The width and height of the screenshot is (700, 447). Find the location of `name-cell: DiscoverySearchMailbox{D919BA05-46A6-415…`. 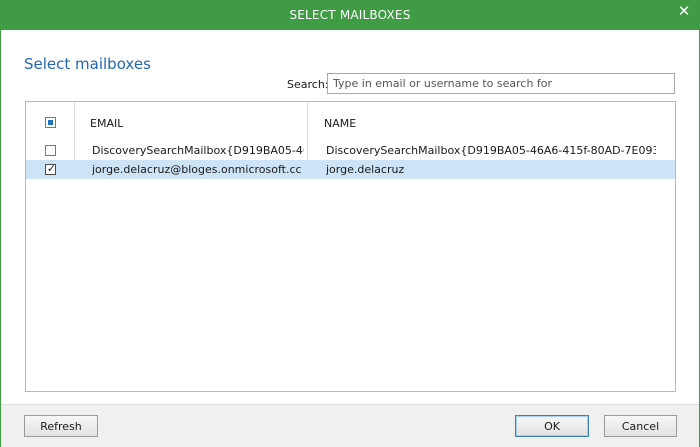

name-cell: DiscoverySearchMailbox{D919BA05-46A6-415… is located at coordinates (491, 150).